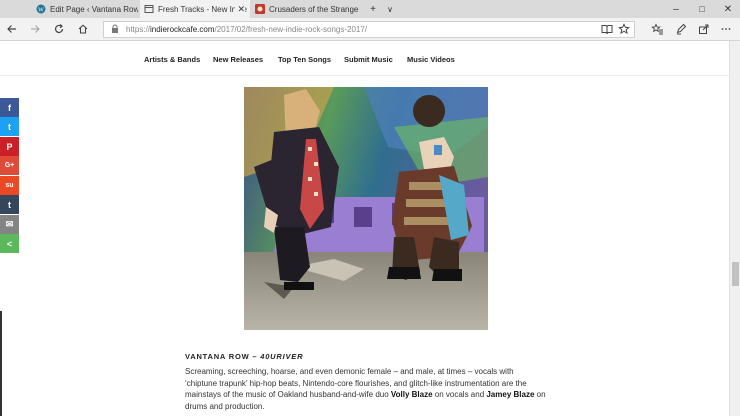 The height and width of the screenshot is (416, 740). I want to click on stumbleupon-icon: su, so click(9, 185).